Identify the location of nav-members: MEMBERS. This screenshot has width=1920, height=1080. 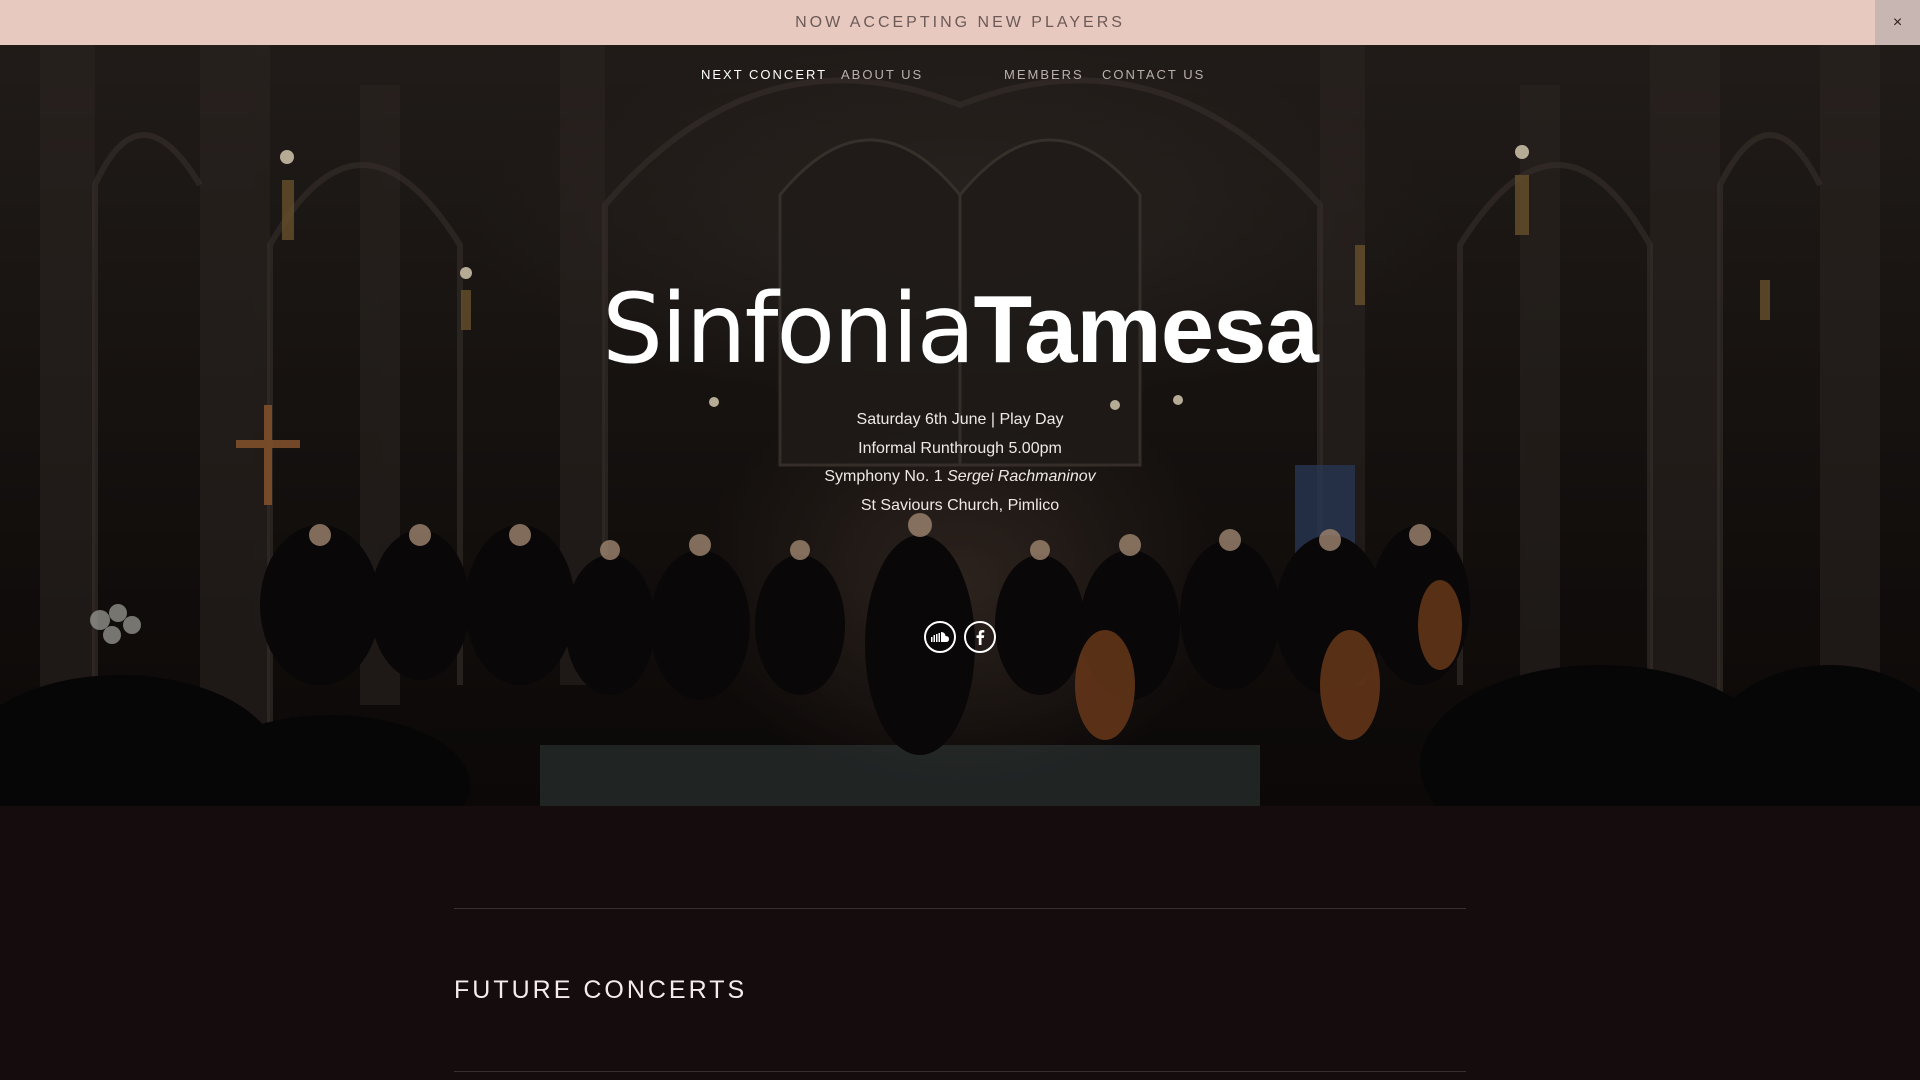
(1044, 74).